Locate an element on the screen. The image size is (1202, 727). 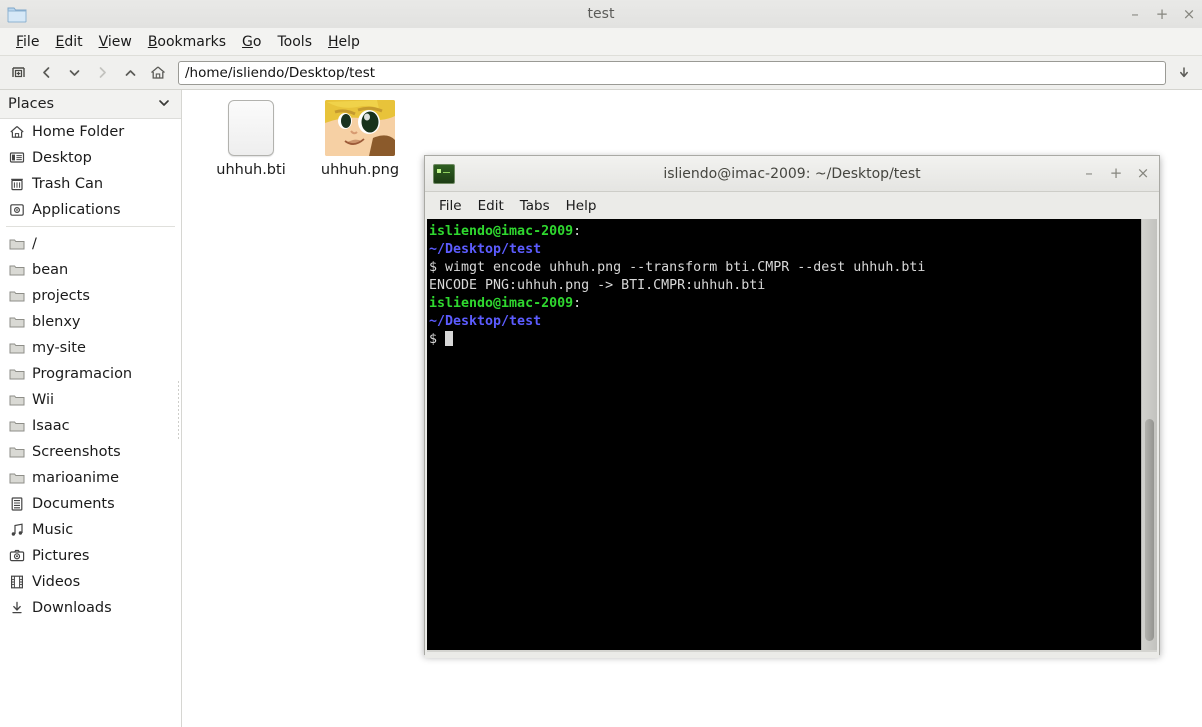
menu-edit: Edit is located at coordinates (68, 42).